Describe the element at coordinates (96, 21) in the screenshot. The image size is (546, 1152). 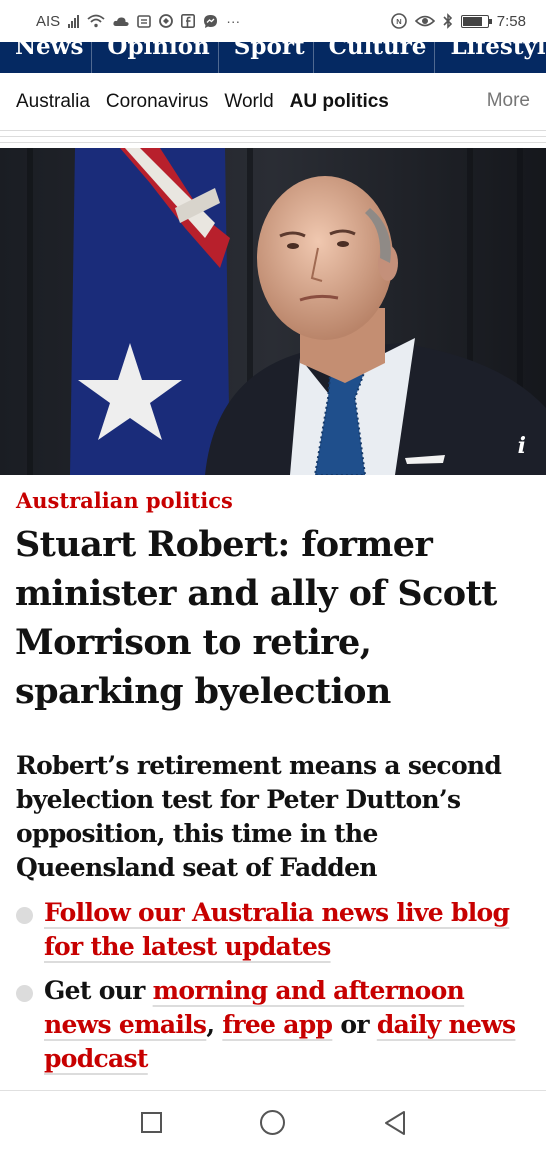
I see `wifi-icon` at that location.